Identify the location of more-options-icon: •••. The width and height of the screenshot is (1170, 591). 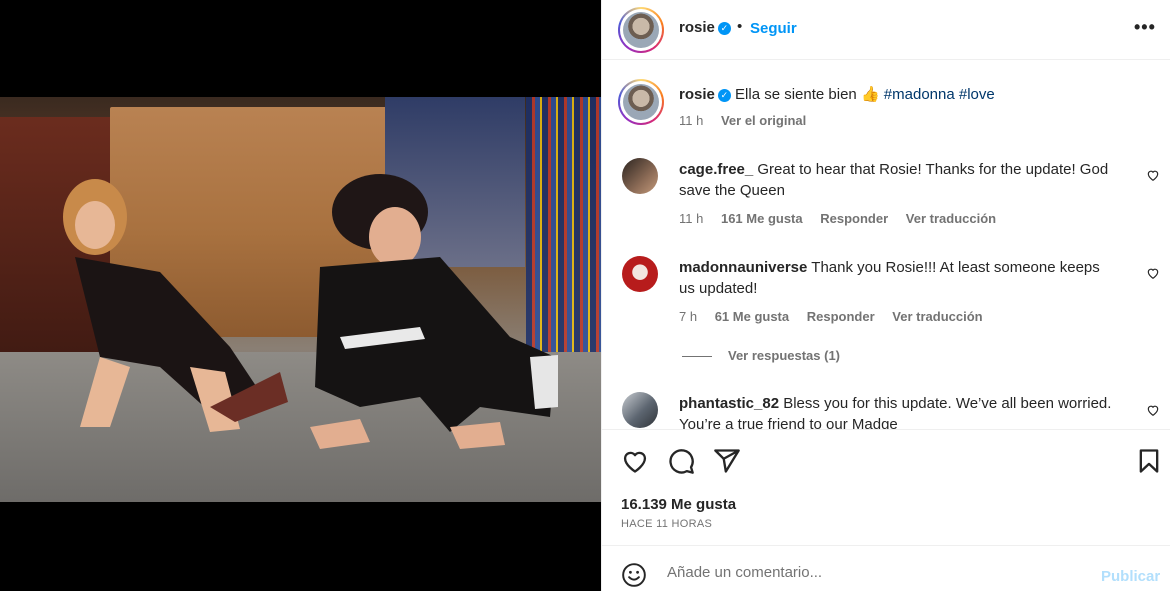
(1145, 27).